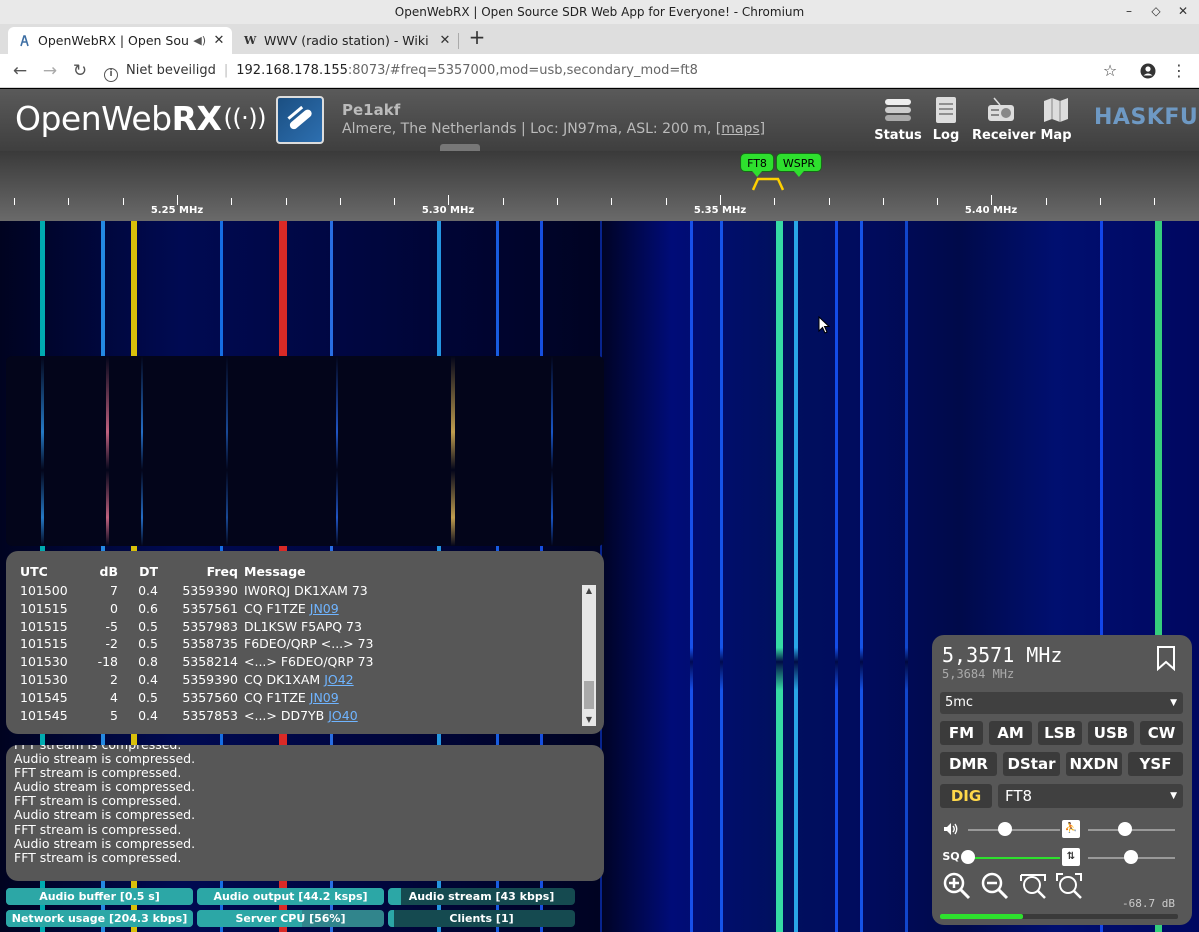 The height and width of the screenshot is (932, 1199). I want to click on table-row: 101515 0 0.6 5357561 CQ F1TZE JN09, so click(298, 609).